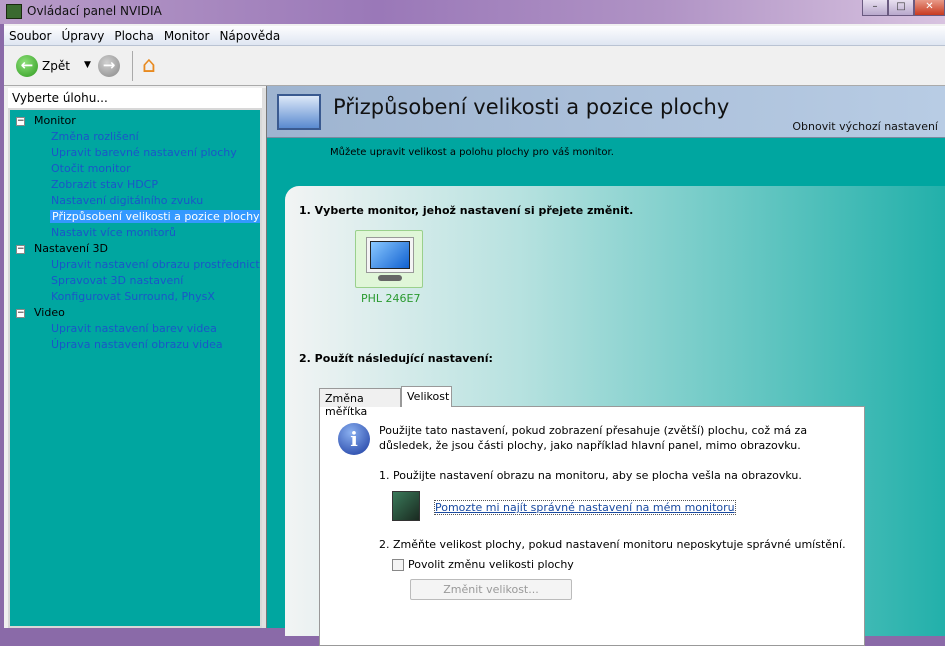 Image resolution: width=945 pixels, height=646 pixels. Describe the element at coordinates (149, 65) in the screenshot. I see `home-icon: ⌂` at that location.